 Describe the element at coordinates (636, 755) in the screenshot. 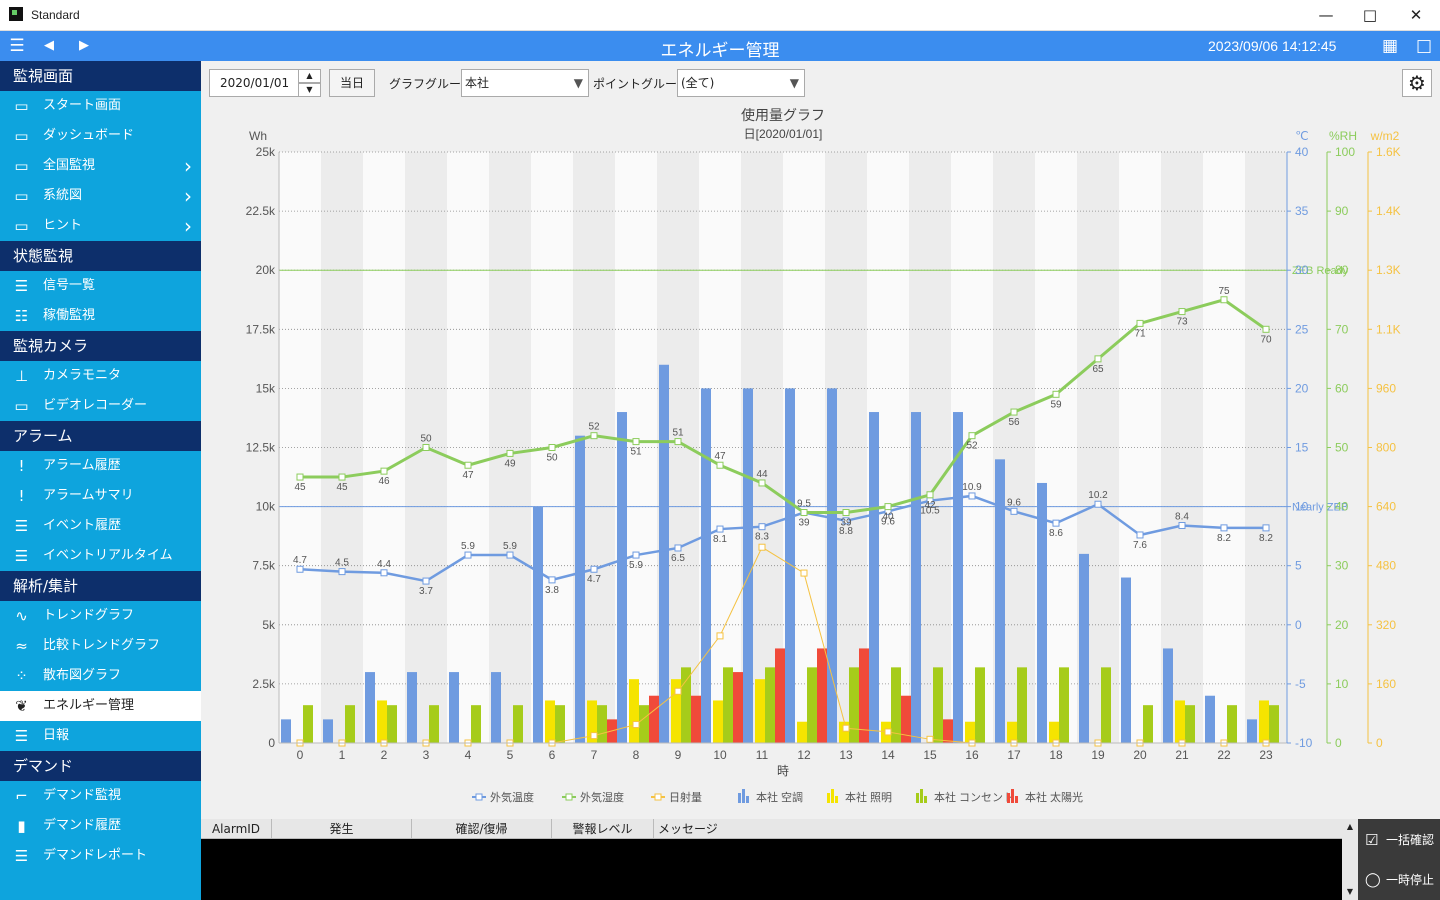

I see `x-tick-label: 8` at that location.